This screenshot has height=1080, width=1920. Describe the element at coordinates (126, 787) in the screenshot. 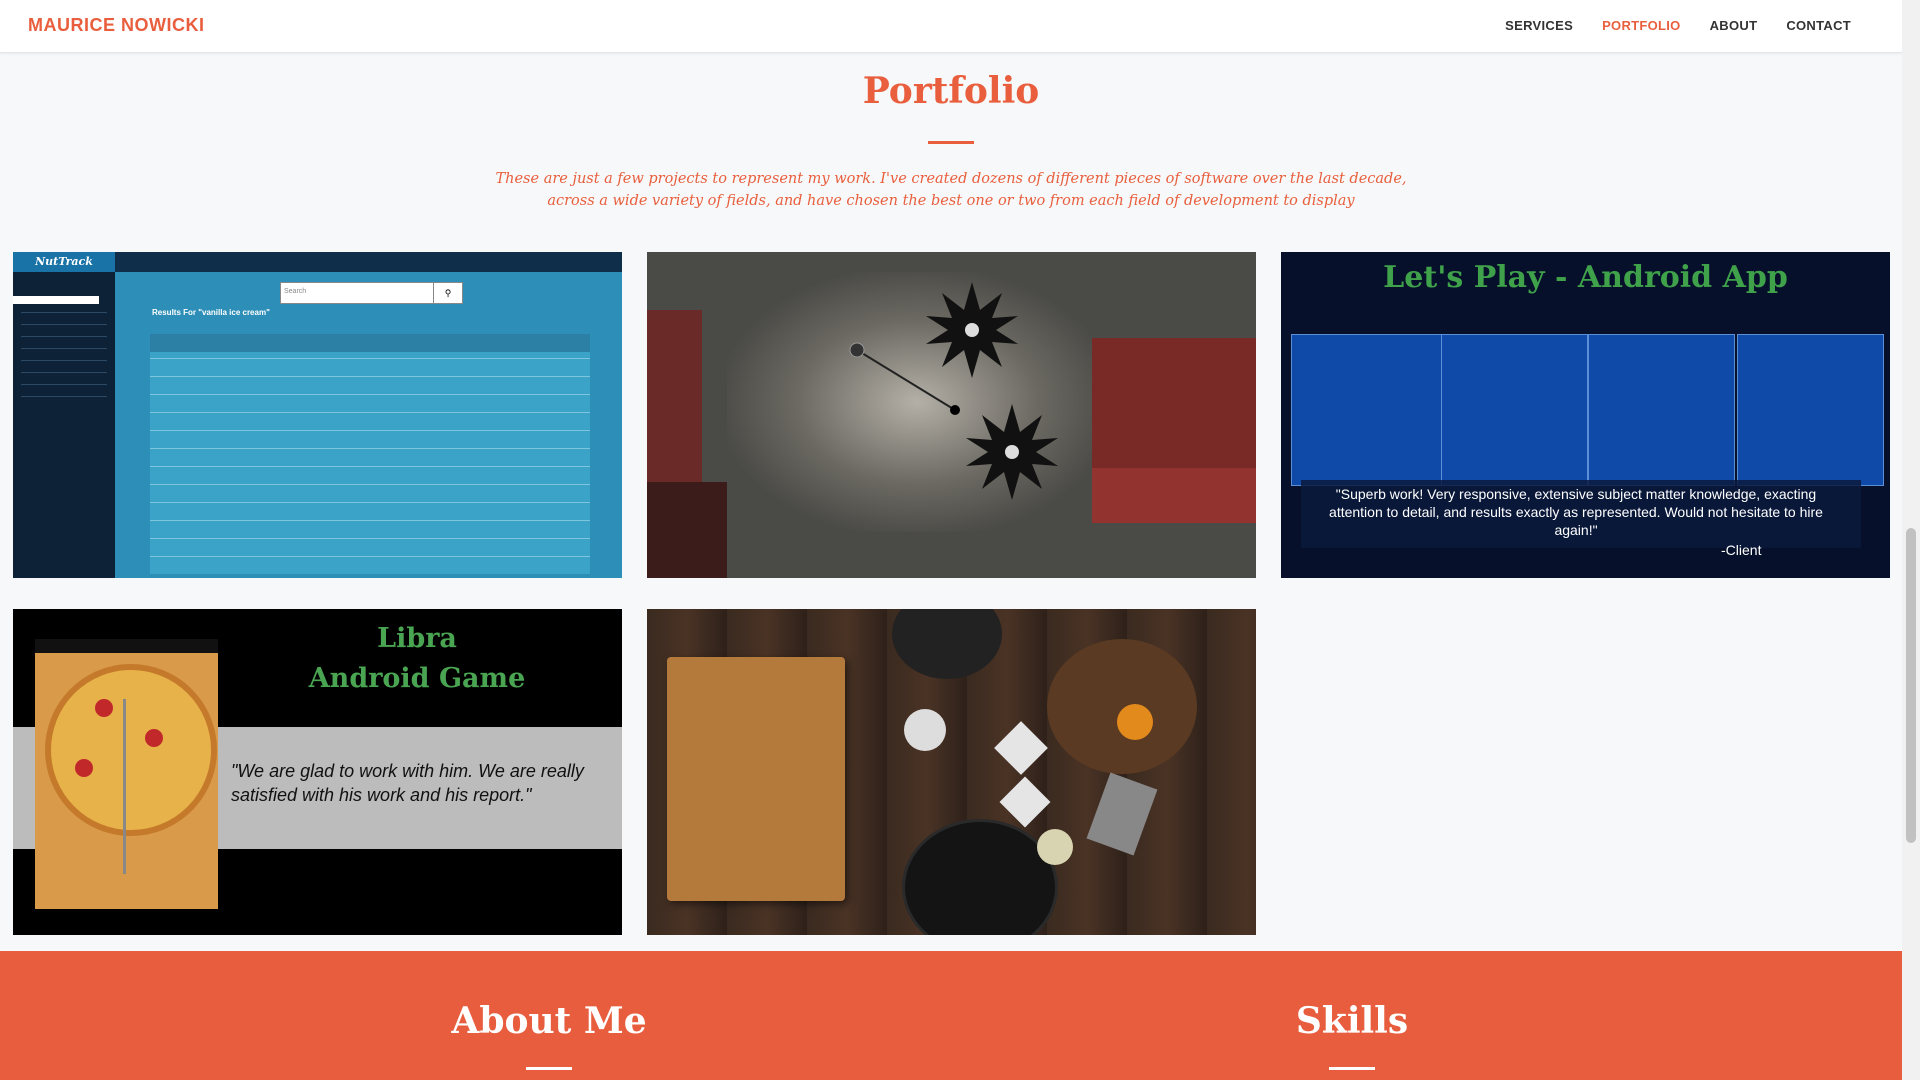

I see `libra-screenshot` at that location.